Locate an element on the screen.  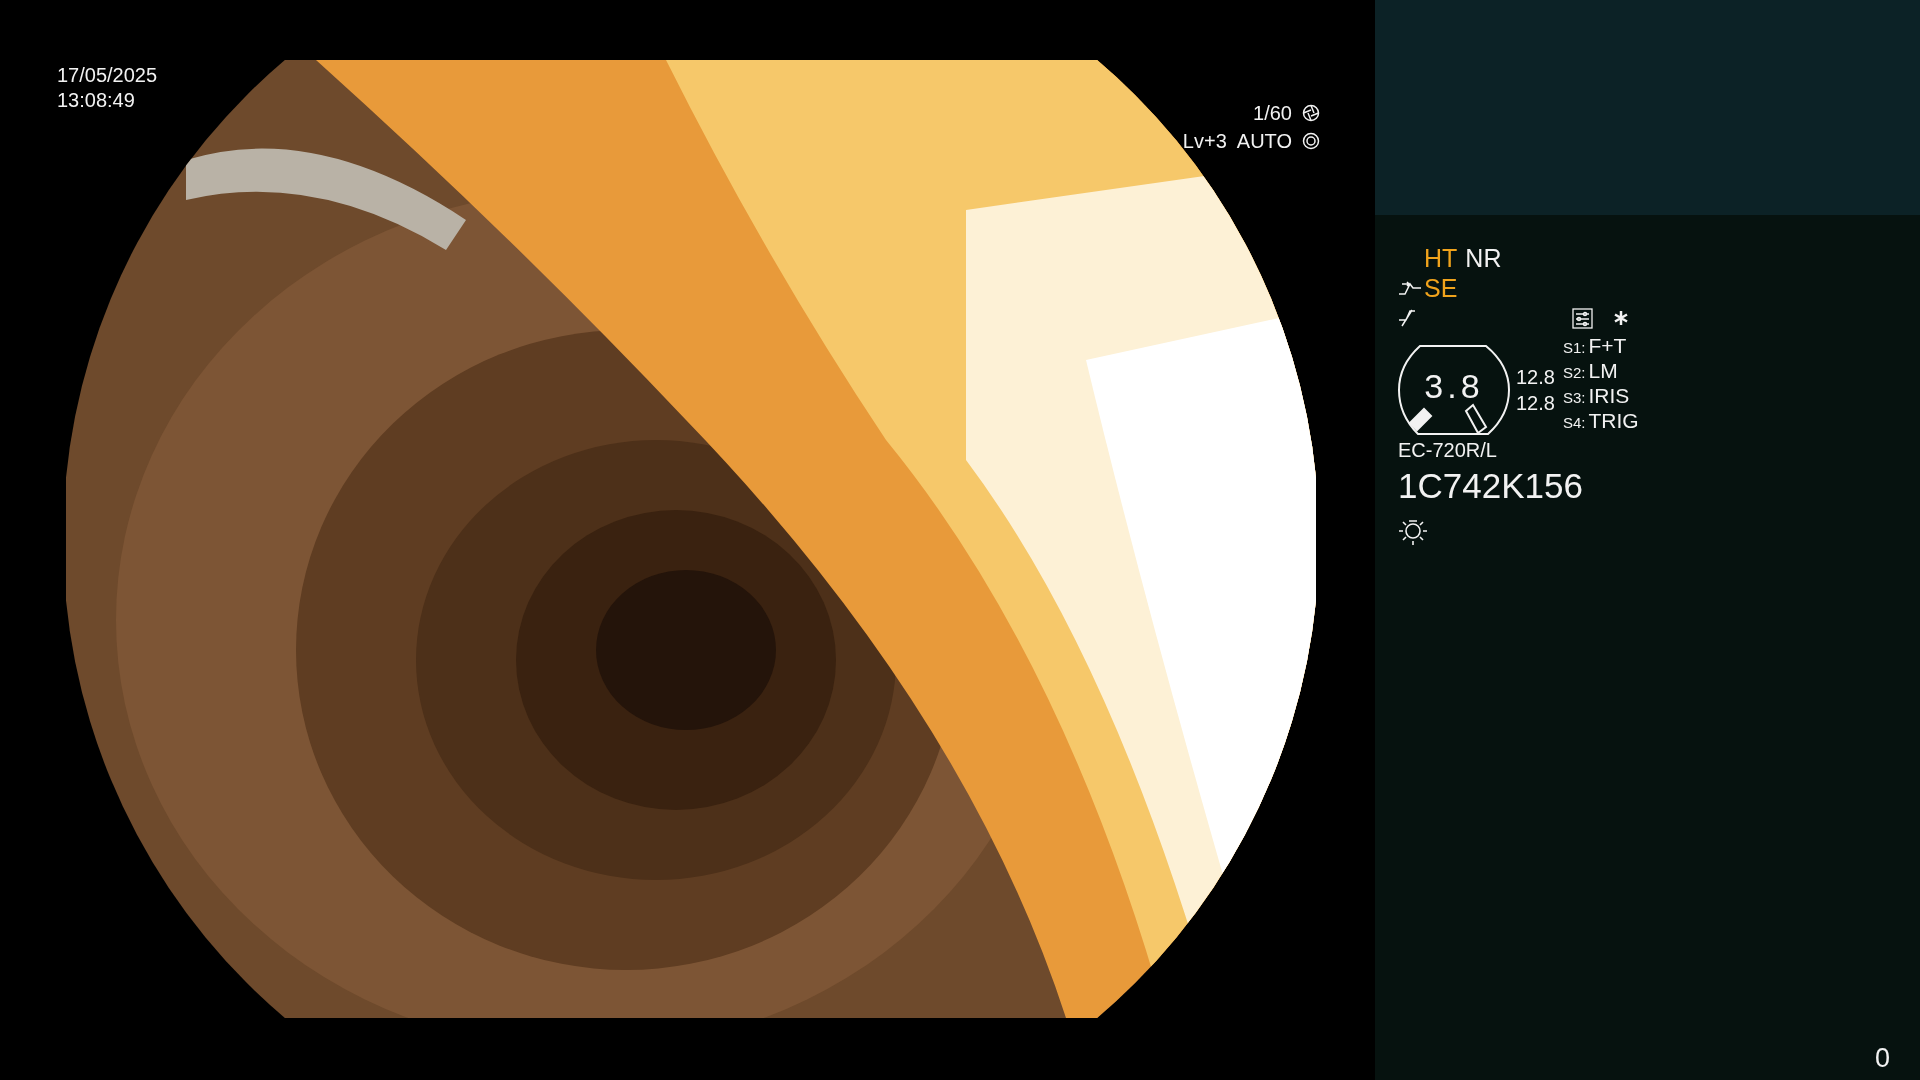
shutter-speed-text: 1/60 is located at coordinates (1272, 113).